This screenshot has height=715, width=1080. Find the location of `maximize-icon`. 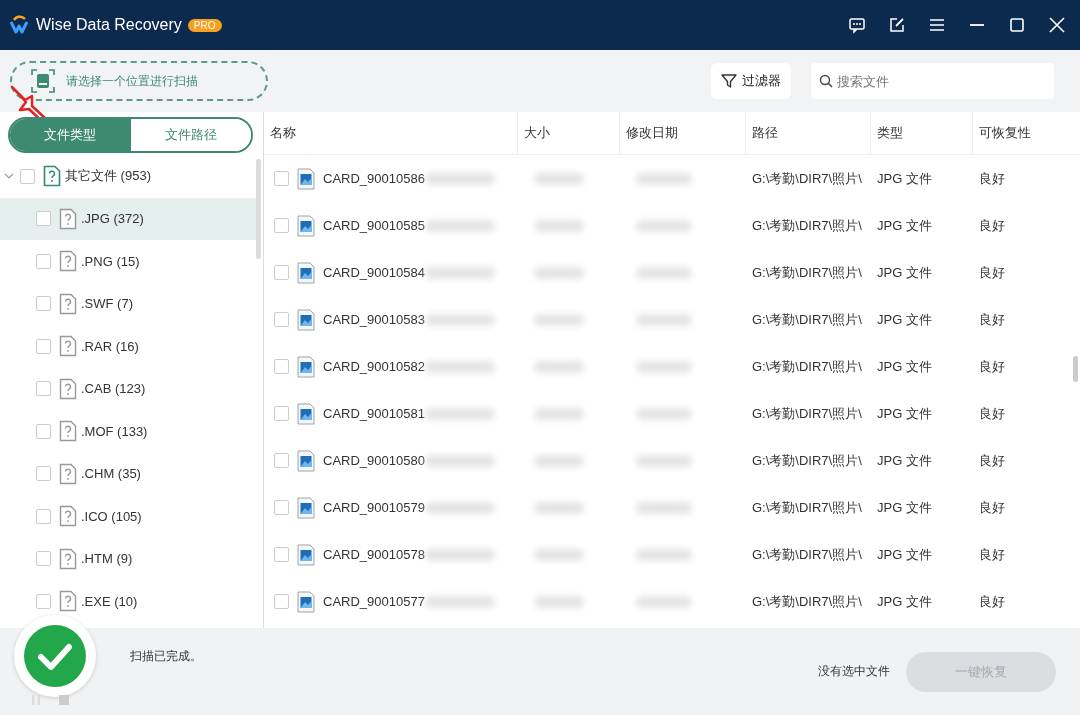

maximize-icon is located at coordinates (1017, 25).